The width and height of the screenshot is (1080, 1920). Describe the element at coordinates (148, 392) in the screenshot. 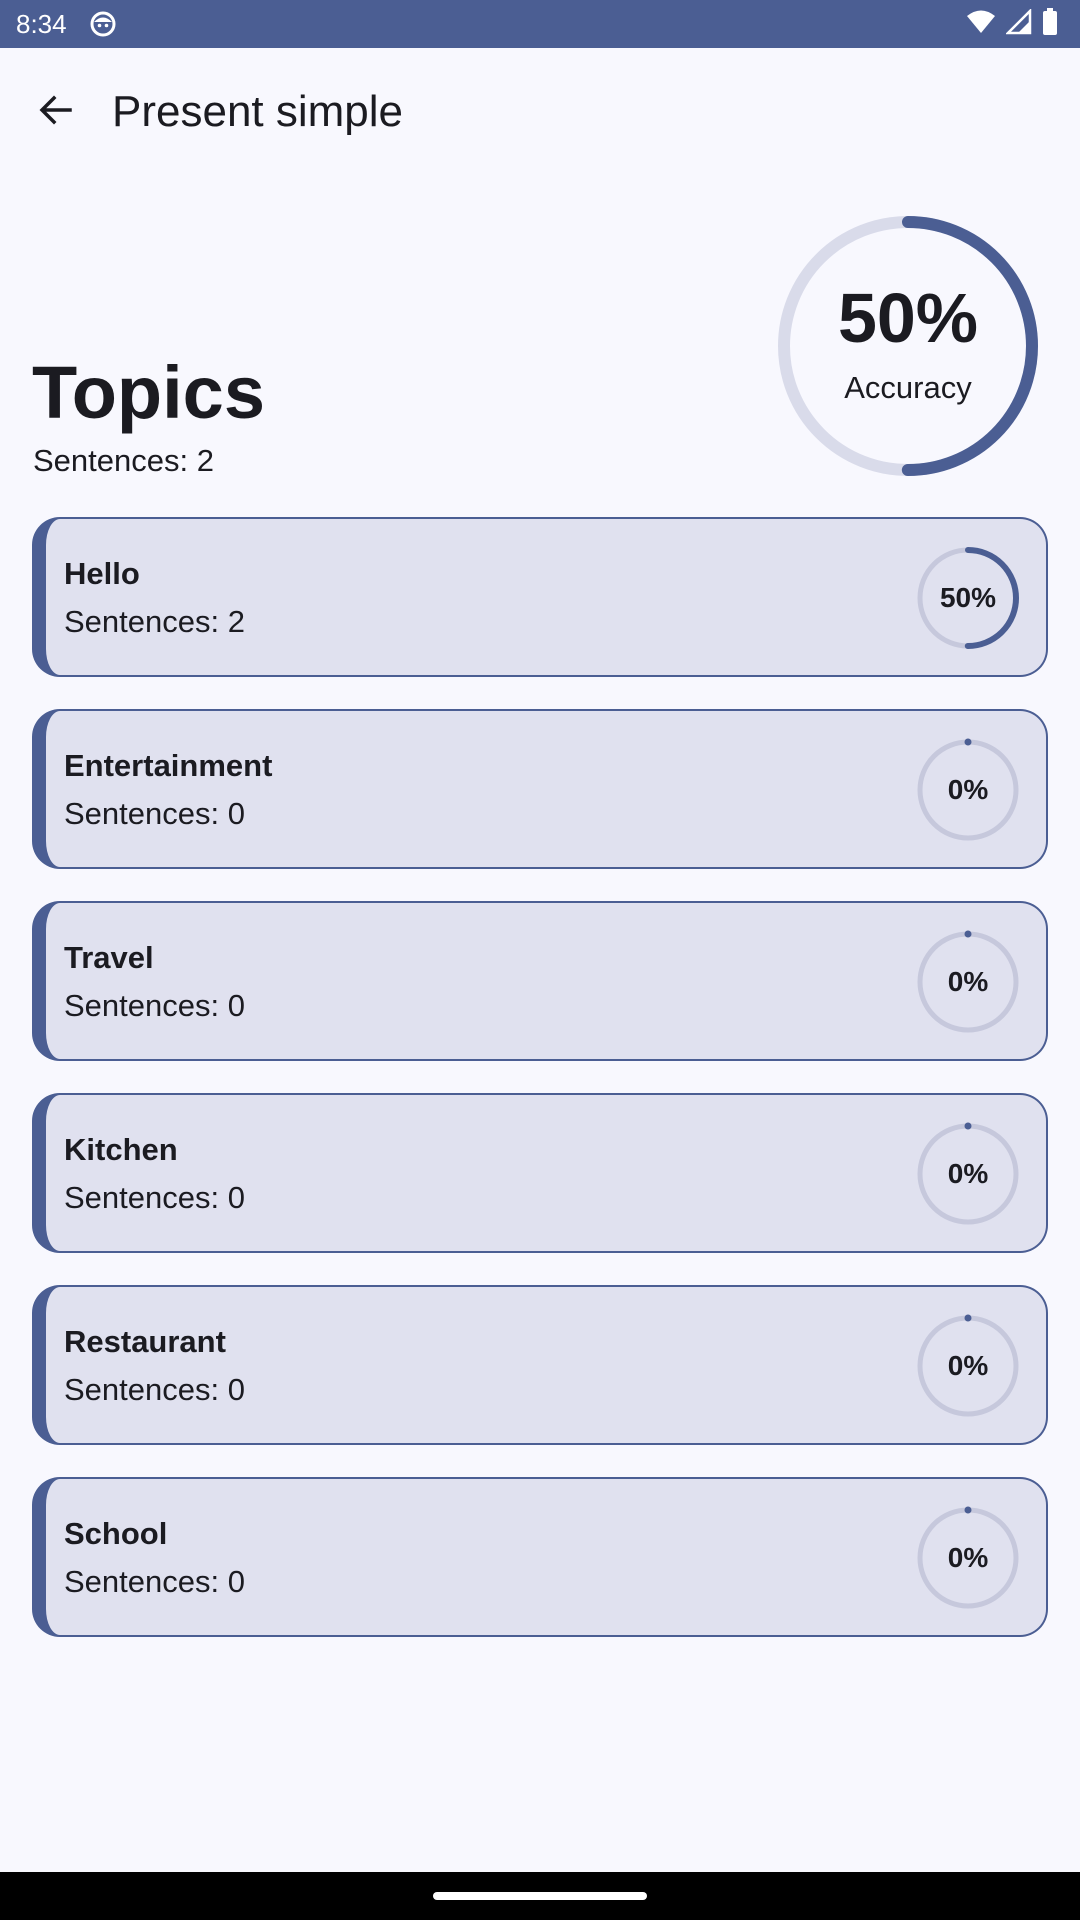

I see `topics-heading: Topics` at that location.